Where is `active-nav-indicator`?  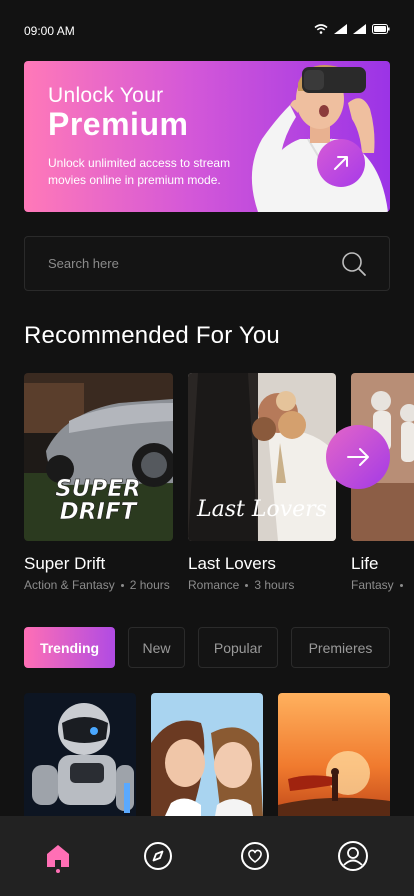
active-nav-indicator is located at coordinates (58, 871).